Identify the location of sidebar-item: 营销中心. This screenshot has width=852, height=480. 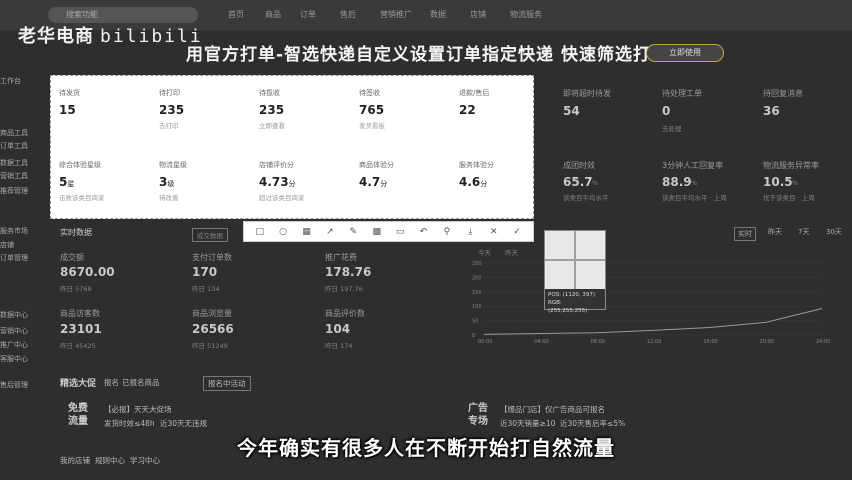
(14, 331).